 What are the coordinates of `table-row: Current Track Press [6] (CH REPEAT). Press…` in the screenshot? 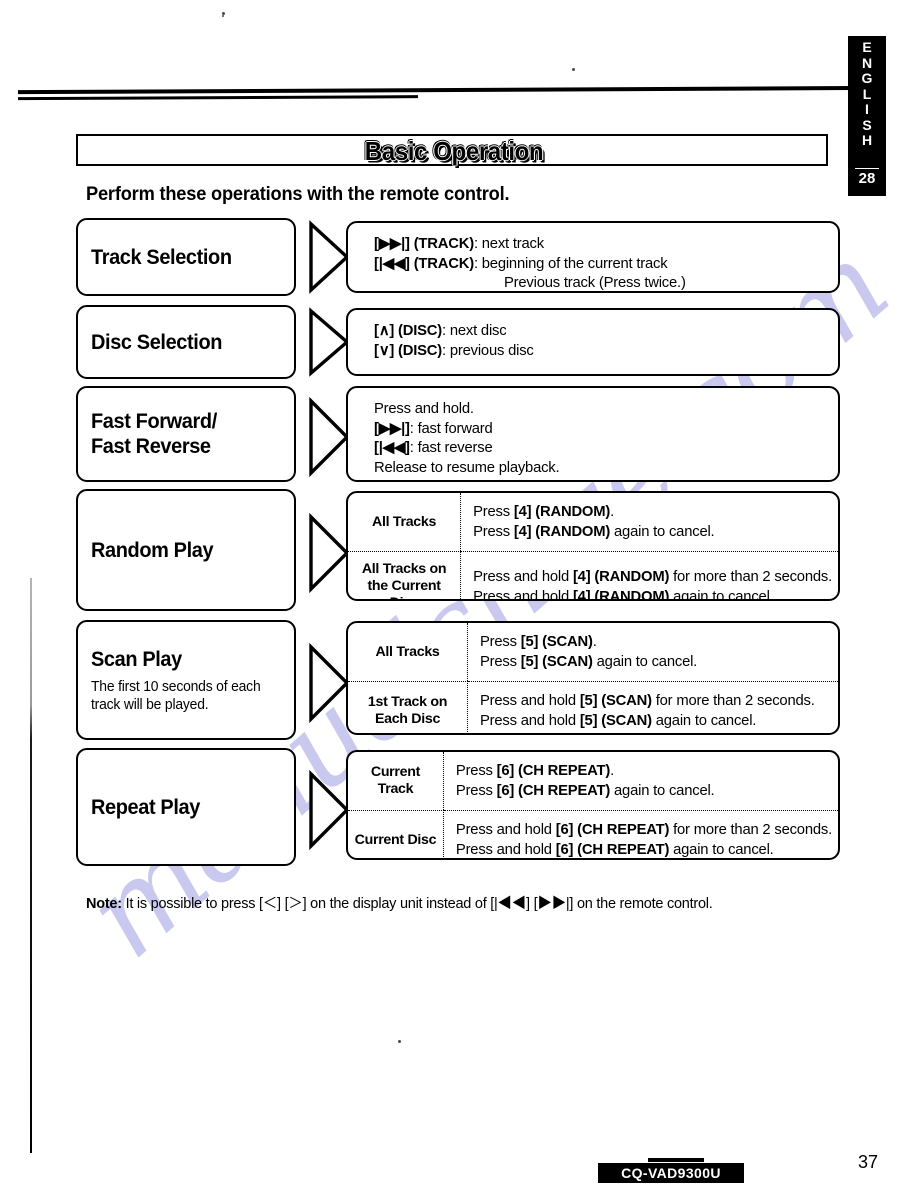 It's located at (593, 781).